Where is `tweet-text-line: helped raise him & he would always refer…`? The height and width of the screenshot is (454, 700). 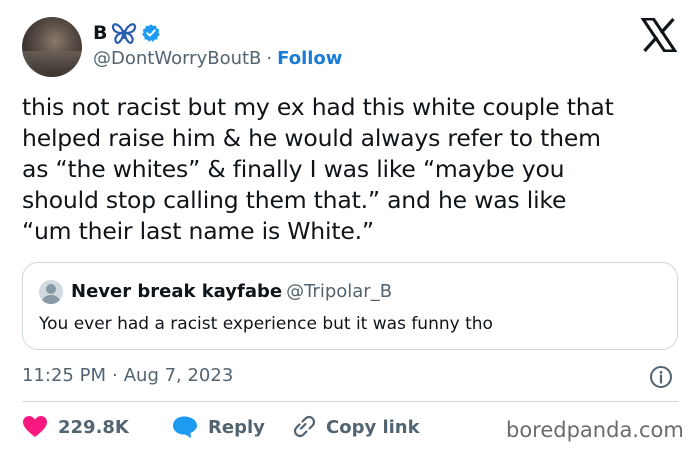
tweet-text-line: helped raise him & he would always refer… is located at coordinates (311, 138).